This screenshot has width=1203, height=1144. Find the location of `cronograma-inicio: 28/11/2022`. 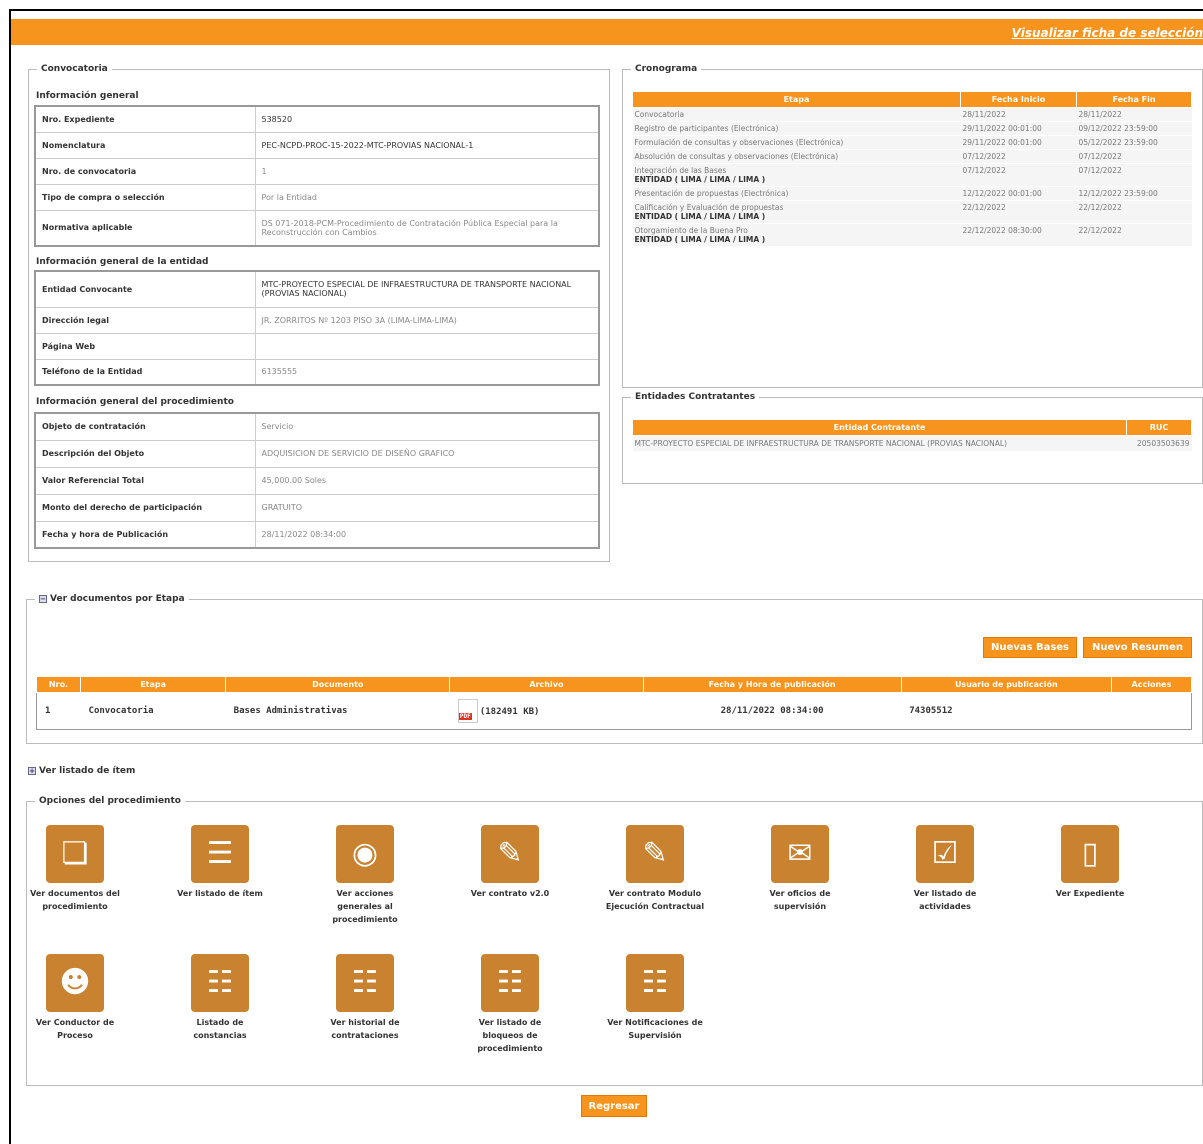

cronograma-inicio: 28/11/2022 is located at coordinates (1018, 114).